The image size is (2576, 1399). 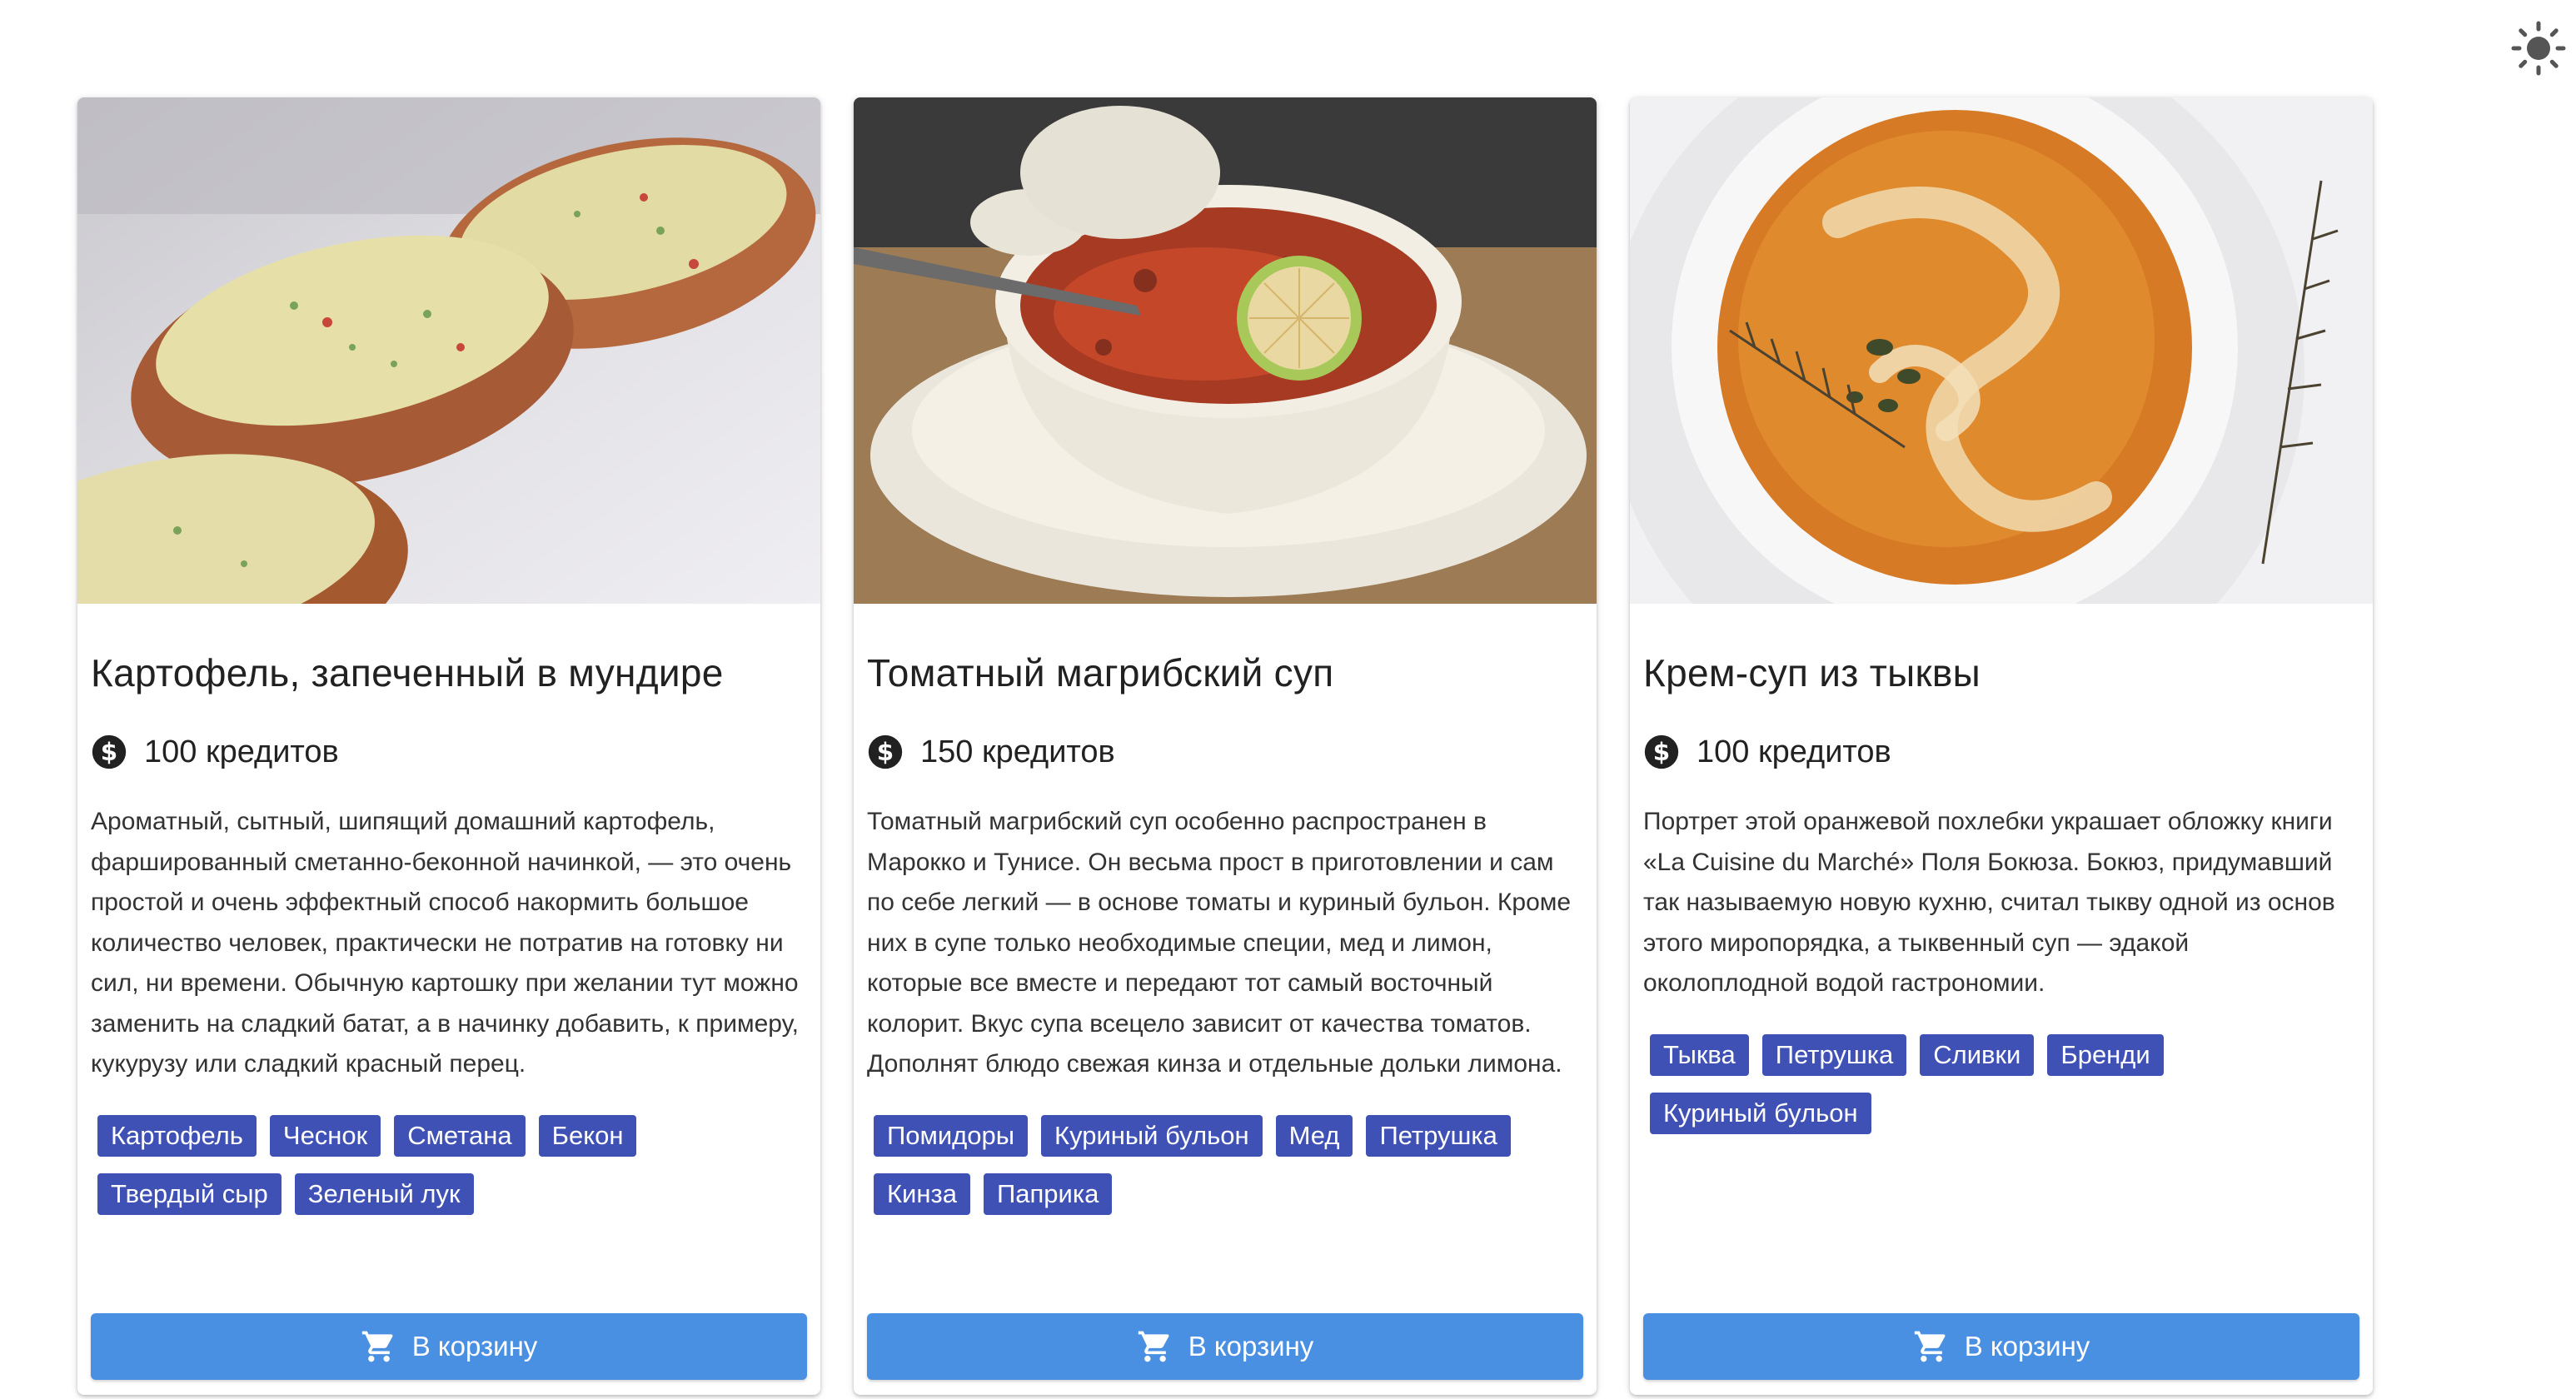 What do you see at coordinates (460, 1135) in the screenshot?
I see `ingredient-tag: Сметана` at bounding box center [460, 1135].